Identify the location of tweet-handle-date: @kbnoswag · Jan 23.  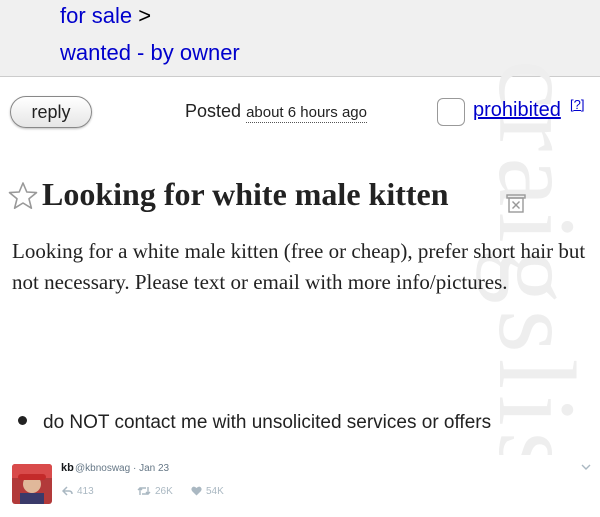
(122, 468).